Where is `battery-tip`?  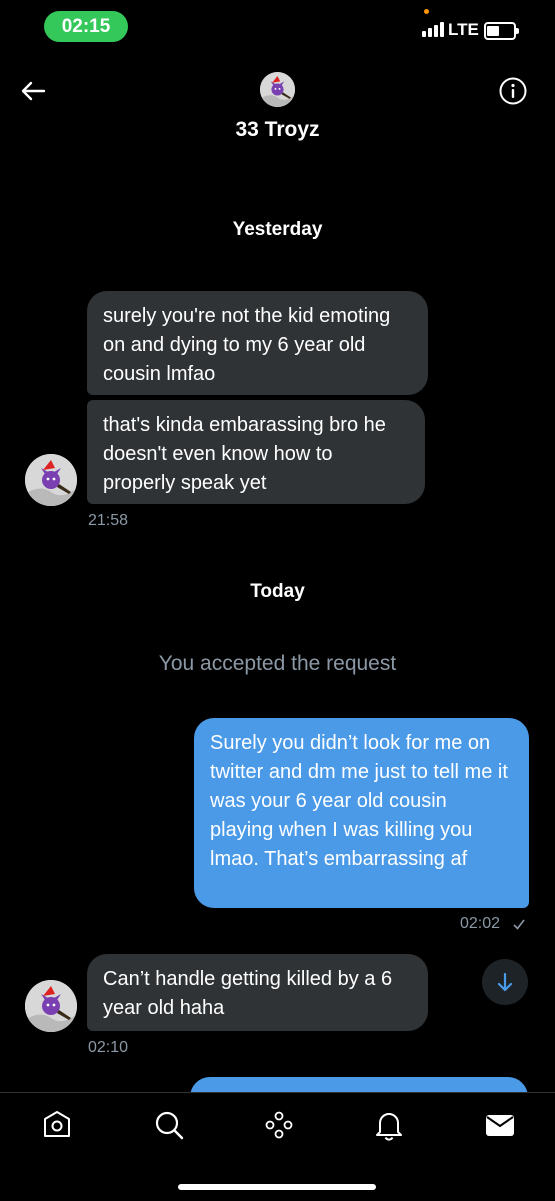
battery-tip is located at coordinates (517, 31).